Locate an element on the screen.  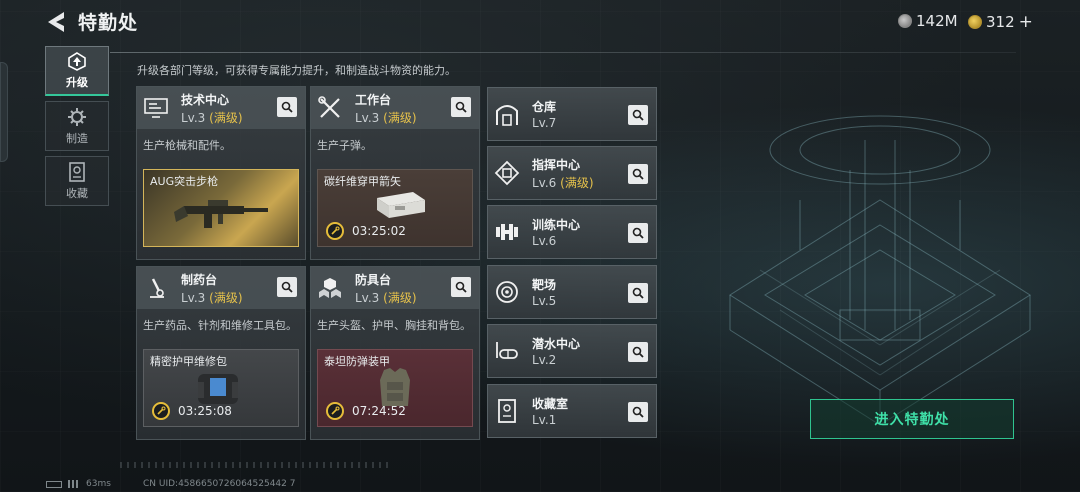
enter-special-ops-button: 进入特勤处 is located at coordinates (912, 419).